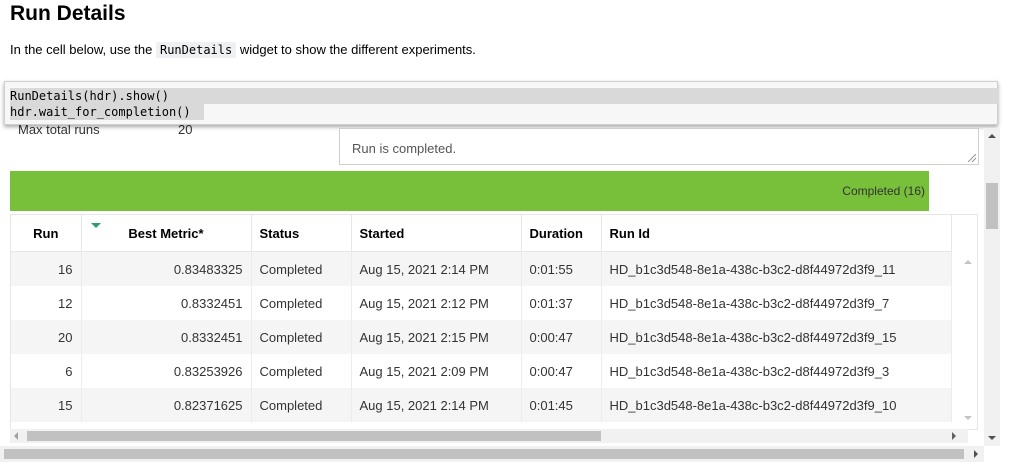 Image resolution: width=1013 pixels, height=468 pixels. I want to click on instruction-before: In the cell below, use the, so click(83, 49).